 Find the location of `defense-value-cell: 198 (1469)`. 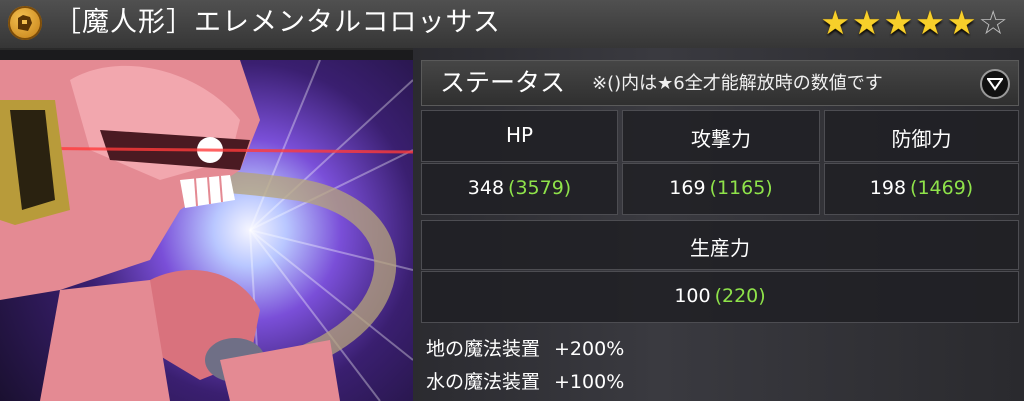

defense-value-cell: 198 (1469) is located at coordinates (921, 189).